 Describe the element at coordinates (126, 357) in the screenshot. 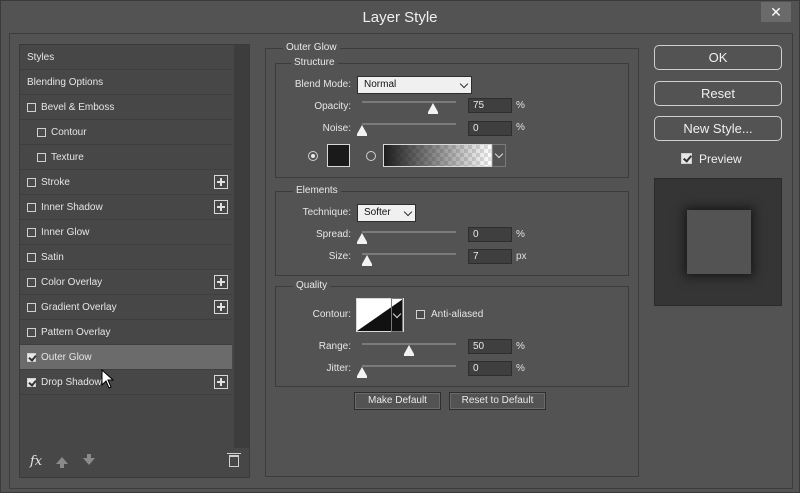

I see `style-item-outer-glow: Outer Glow` at that location.